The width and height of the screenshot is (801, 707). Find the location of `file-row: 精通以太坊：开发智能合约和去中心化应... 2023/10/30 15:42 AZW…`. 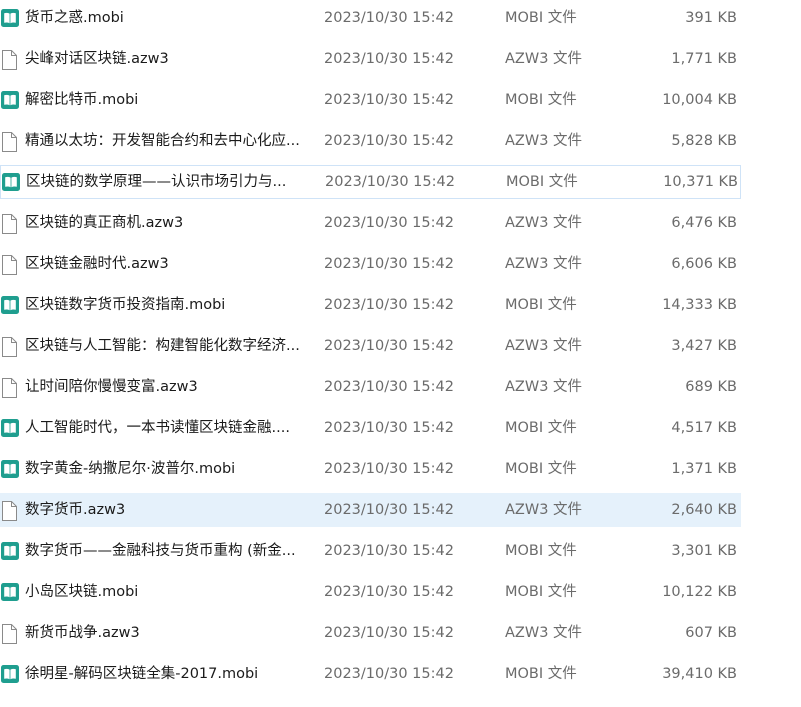

file-row: 精通以太坊：开发智能合约和去中心化应... 2023/10/30 15:42 AZW… is located at coordinates (370, 141).